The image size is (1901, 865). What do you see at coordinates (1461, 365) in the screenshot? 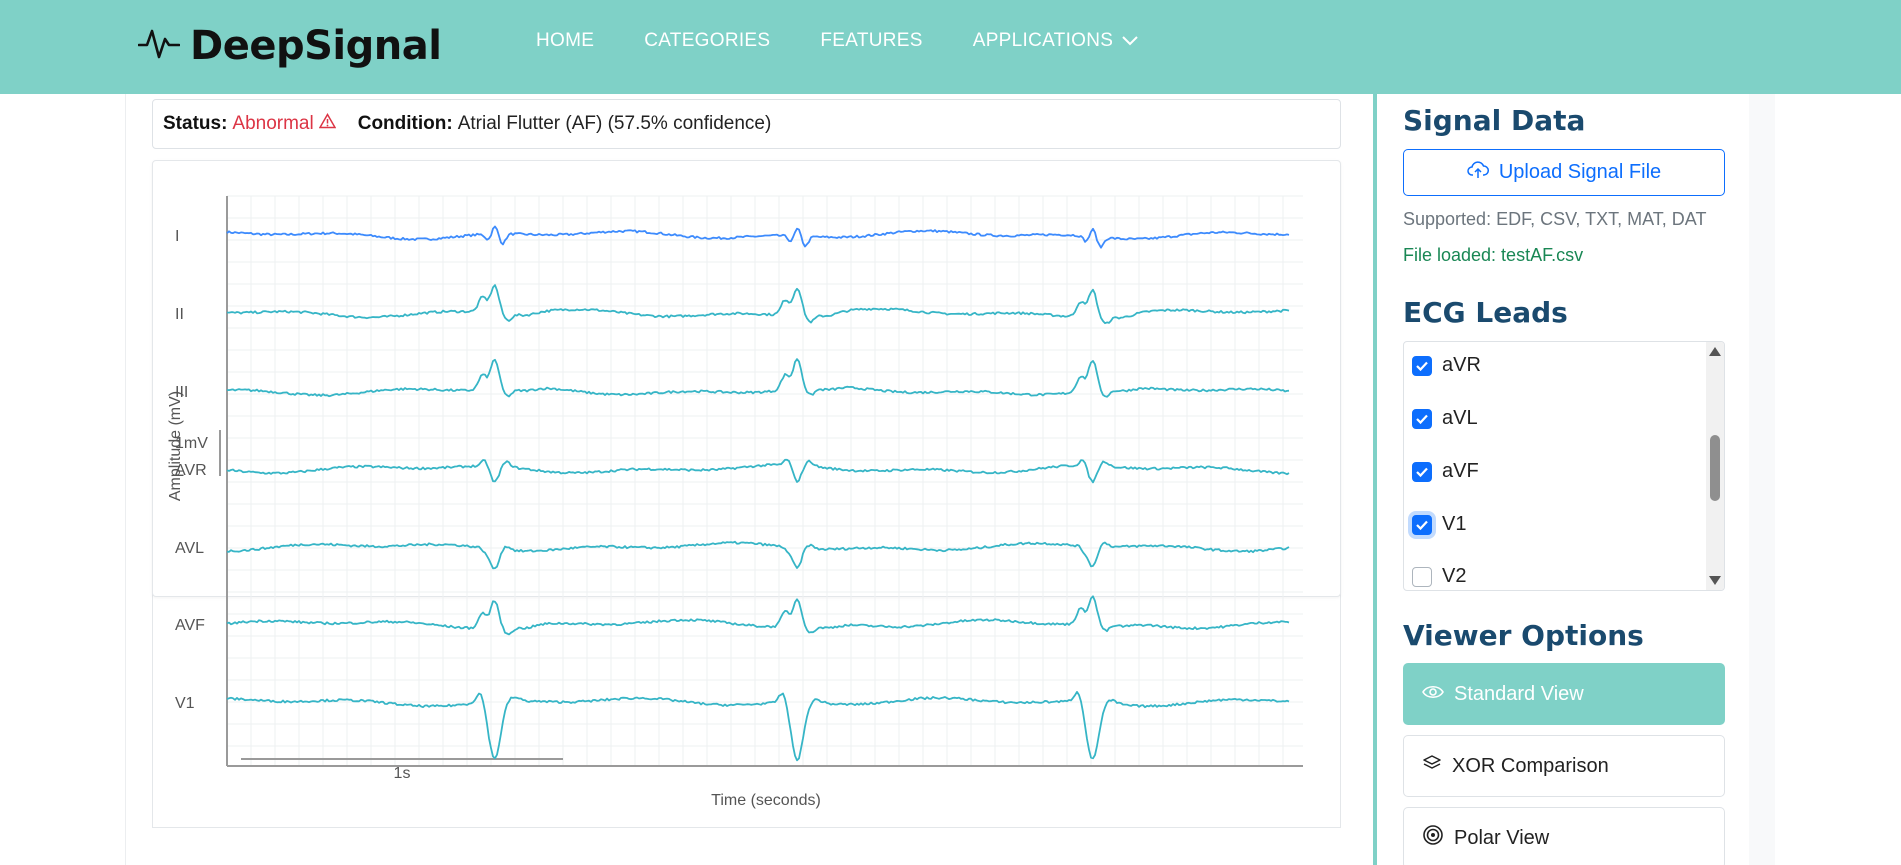
I see `lead-label-avr: aVR` at bounding box center [1461, 365].